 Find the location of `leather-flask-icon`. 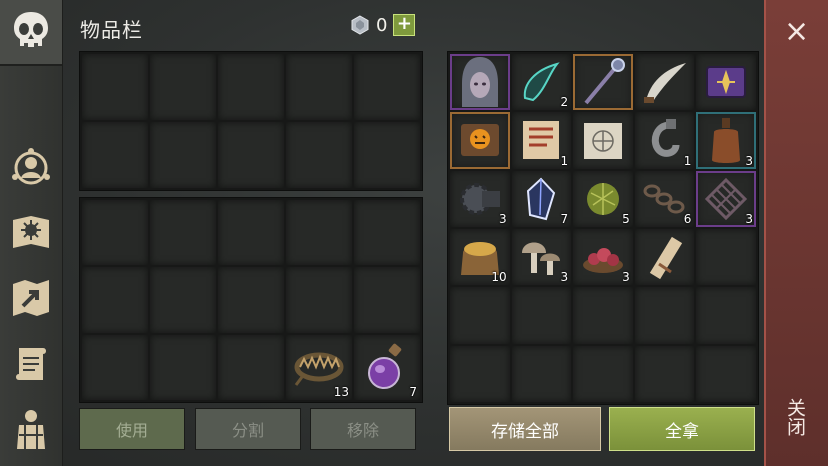

leather-flask-icon is located at coordinates (726, 141).